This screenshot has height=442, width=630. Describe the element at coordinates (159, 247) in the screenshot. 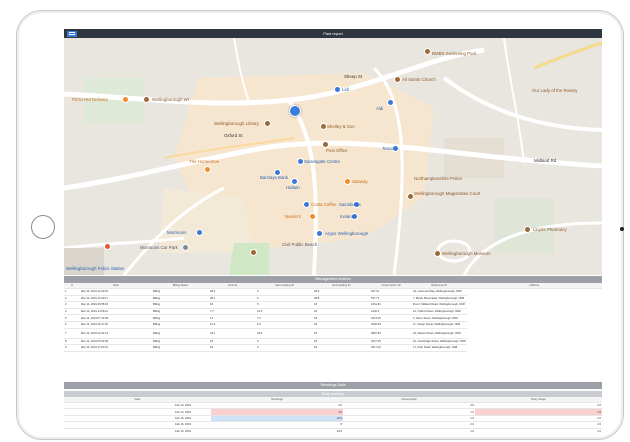

I see `map-label-morrisons-car-park: Morrisons Car Park` at that location.